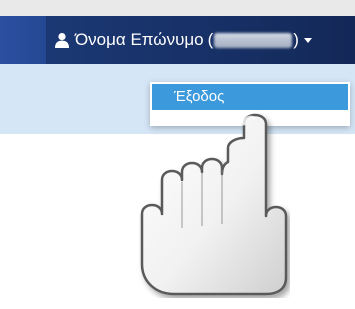 This screenshot has height=309, width=355. What do you see at coordinates (139, 39) in the screenshot?
I see `user-name: Όνομα Επώνυμο` at bounding box center [139, 39].